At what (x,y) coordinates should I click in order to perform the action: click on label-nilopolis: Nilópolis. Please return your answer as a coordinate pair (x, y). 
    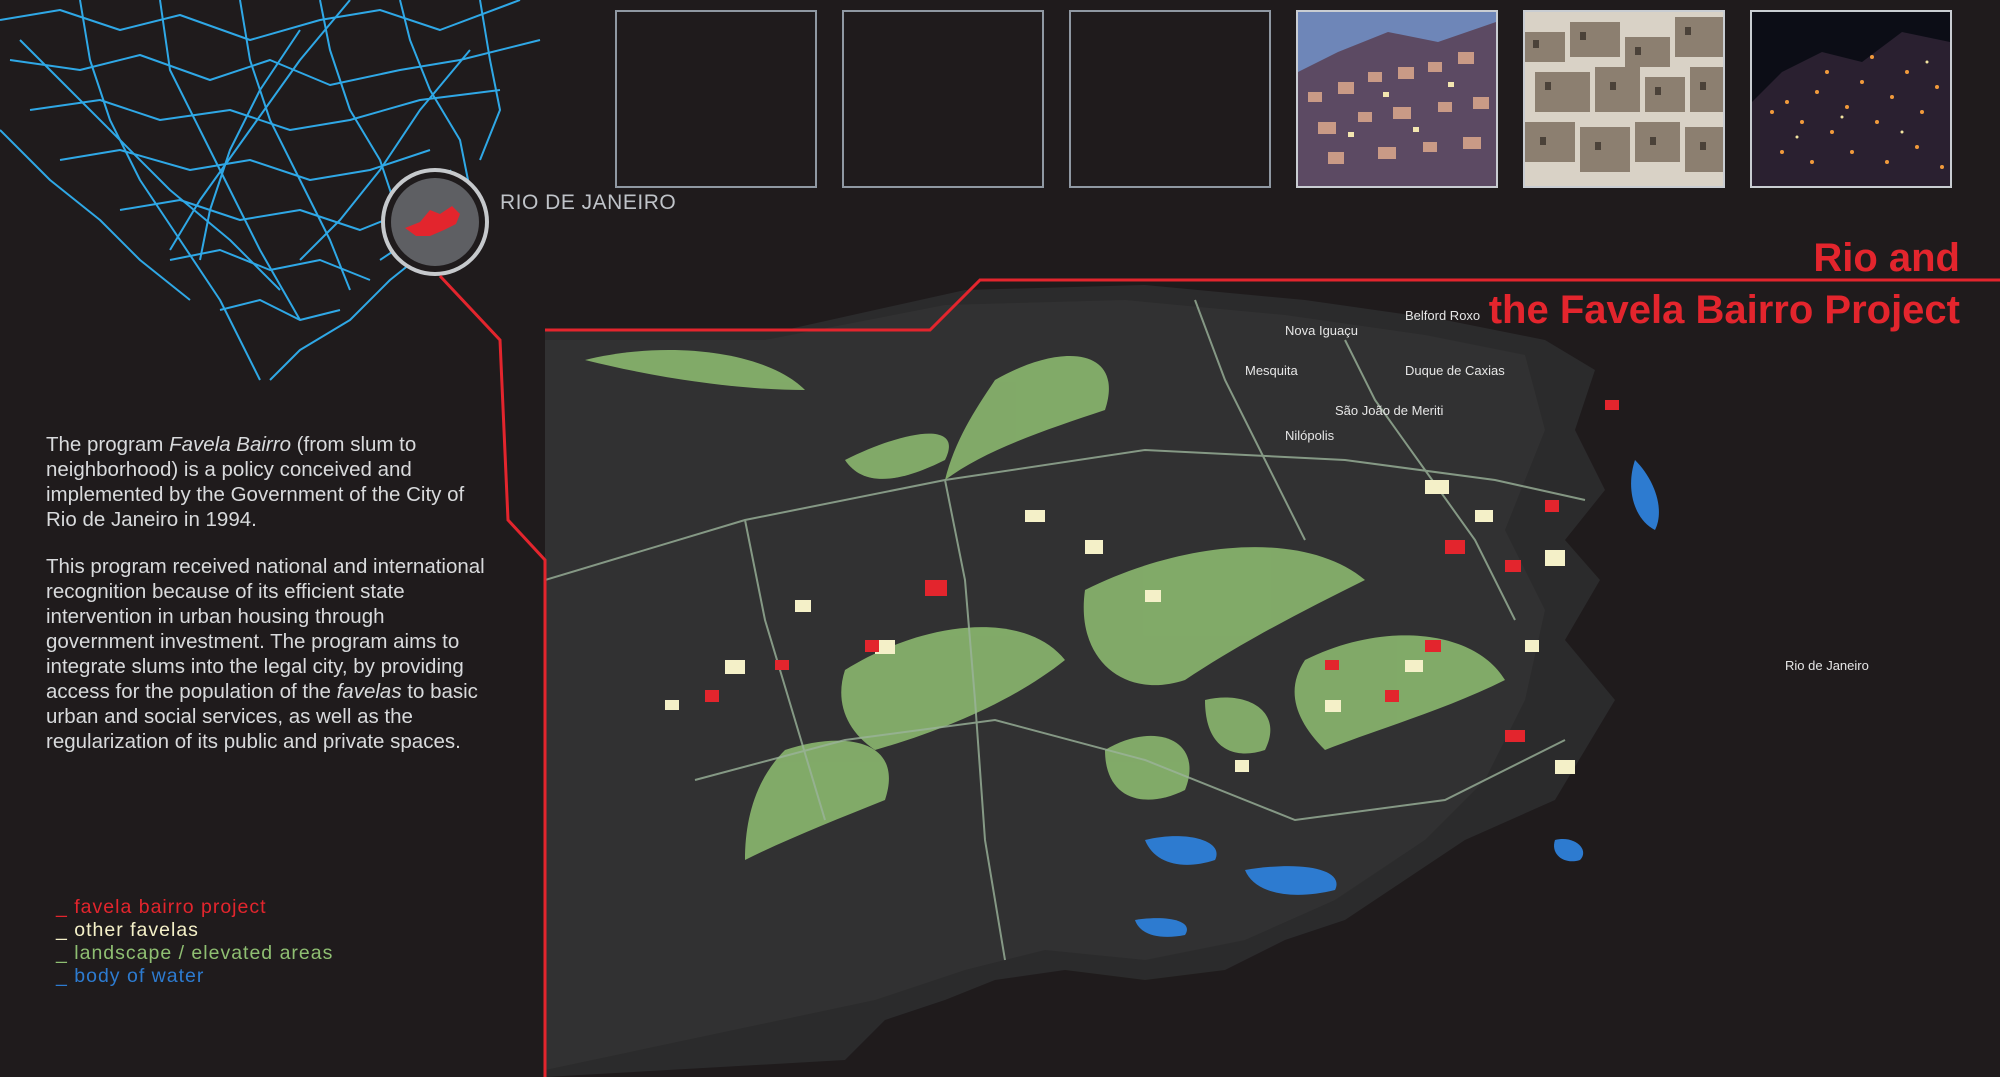
    Looking at the image, I should click on (1310, 435).